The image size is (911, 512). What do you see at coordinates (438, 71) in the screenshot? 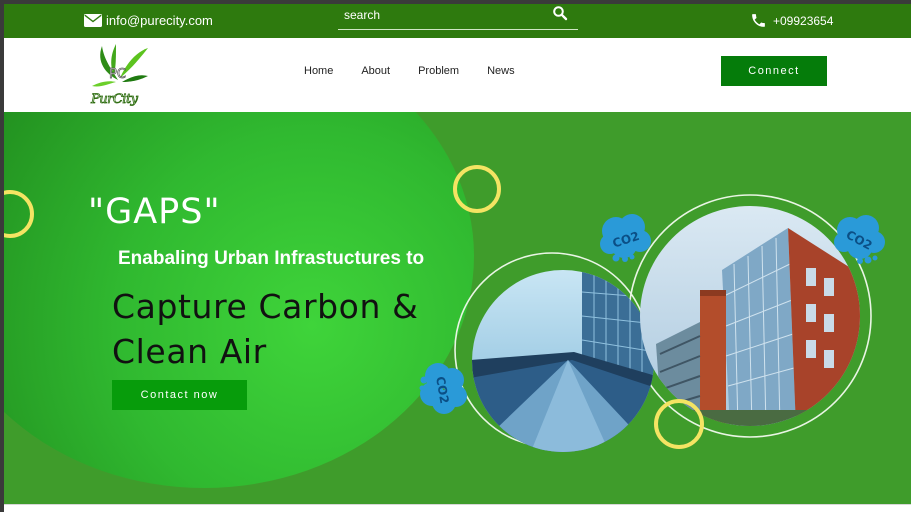
I see `nav-item-problem: Problem` at bounding box center [438, 71].